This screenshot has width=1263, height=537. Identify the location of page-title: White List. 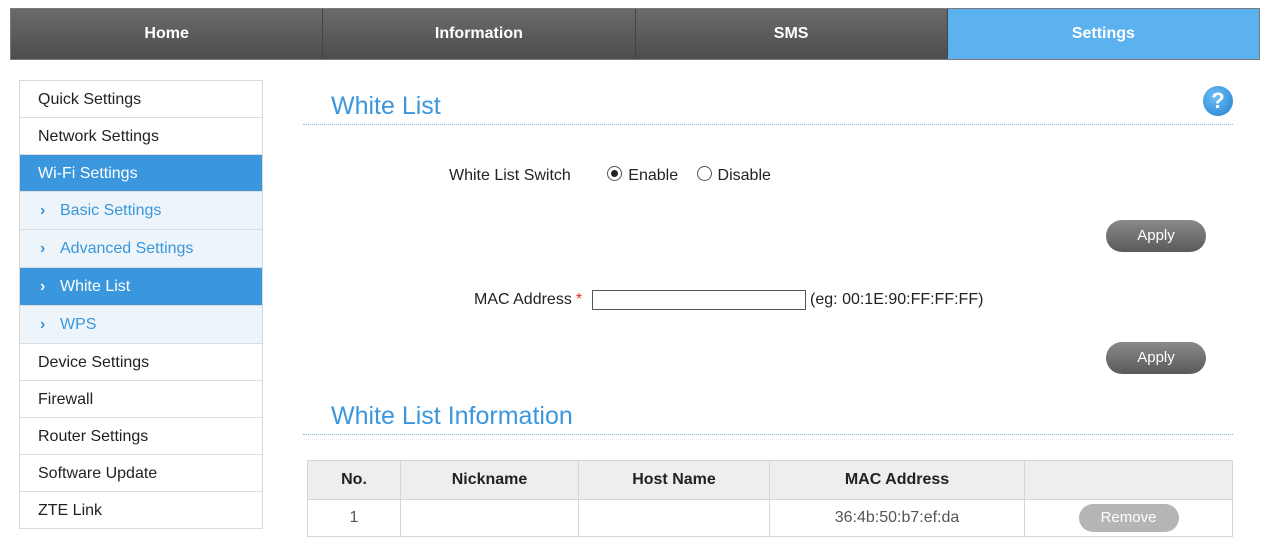
(768, 102).